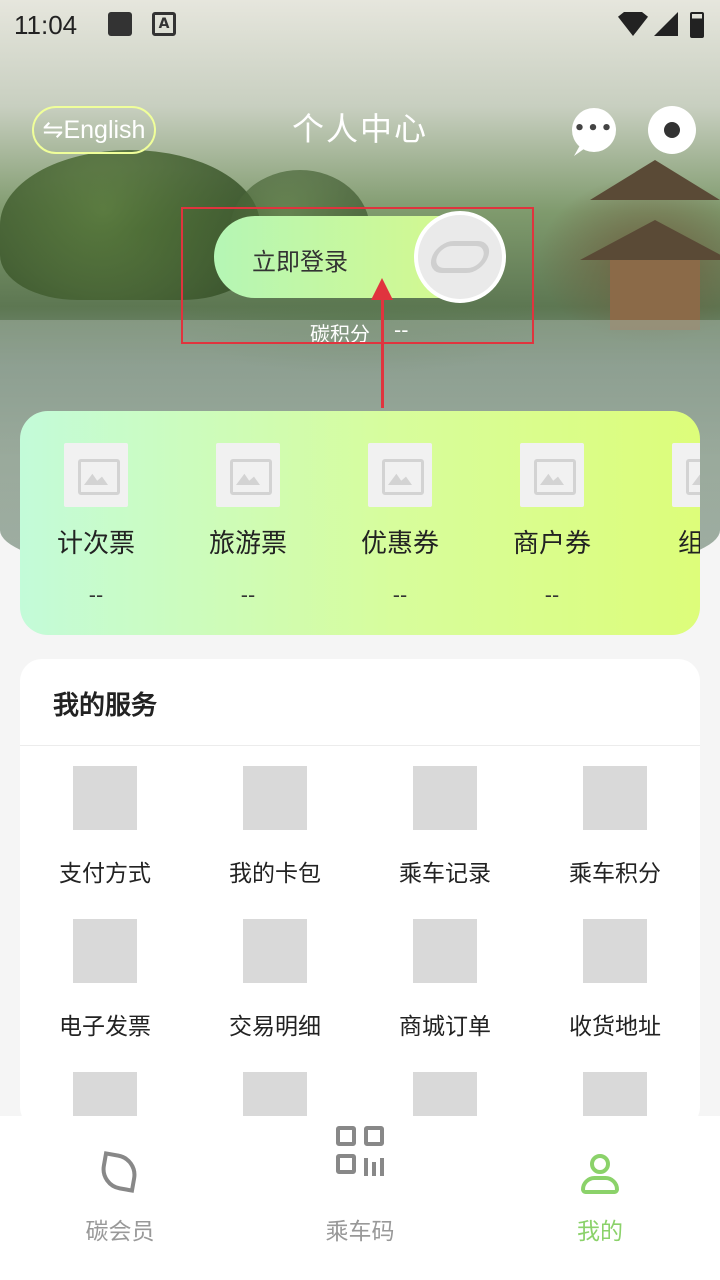  What do you see at coordinates (650, 250) in the screenshot?
I see `pavilion-decoration` at bounding box center [650, 250].